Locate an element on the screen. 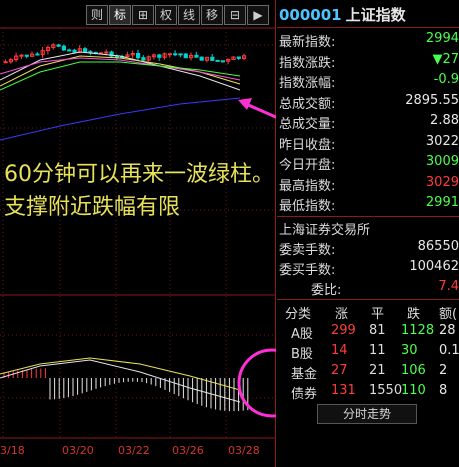 Image resolution: width=459 pixels, height=467 pixels. breadth-amount: 28 is located at coordinates (447, 330).